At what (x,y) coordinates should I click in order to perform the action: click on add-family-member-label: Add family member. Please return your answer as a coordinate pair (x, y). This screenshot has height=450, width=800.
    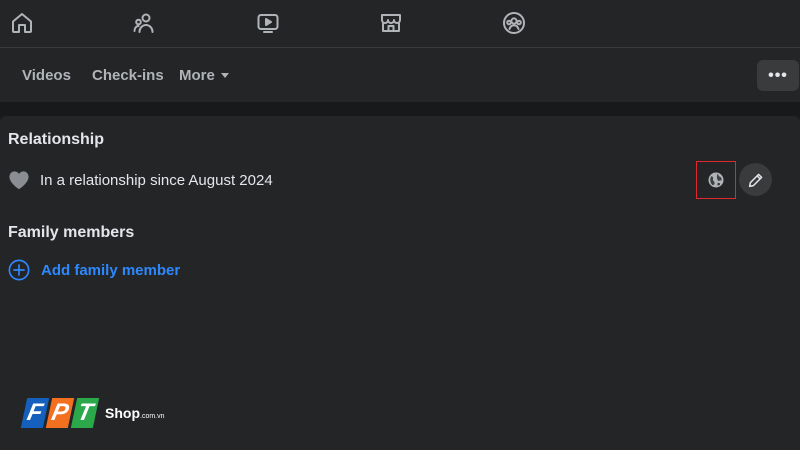
    Looking at the image, I should click on (111, 270).